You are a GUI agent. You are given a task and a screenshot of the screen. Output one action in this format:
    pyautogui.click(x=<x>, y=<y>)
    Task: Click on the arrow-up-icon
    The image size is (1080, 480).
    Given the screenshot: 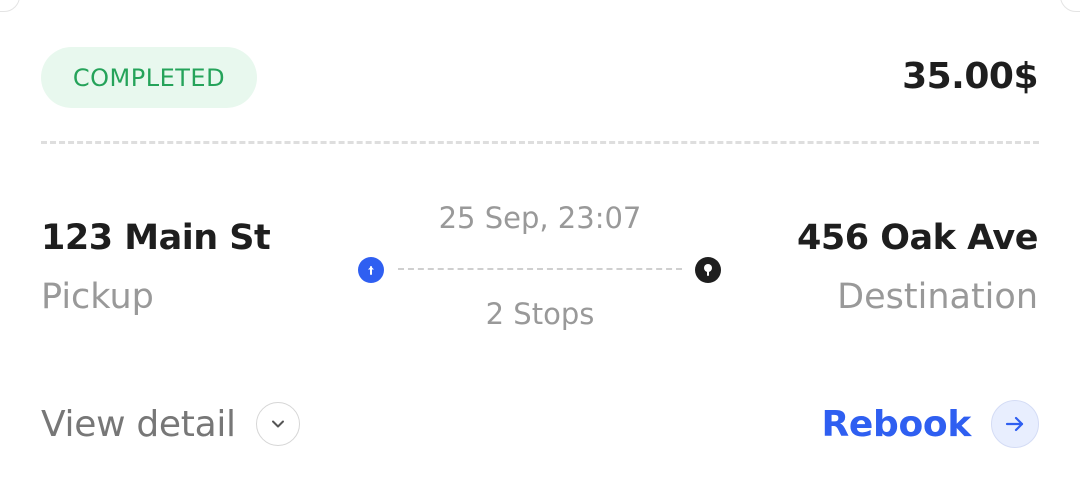 What is the action you would take?
    pyautogui.click(x=371, y=270)
    